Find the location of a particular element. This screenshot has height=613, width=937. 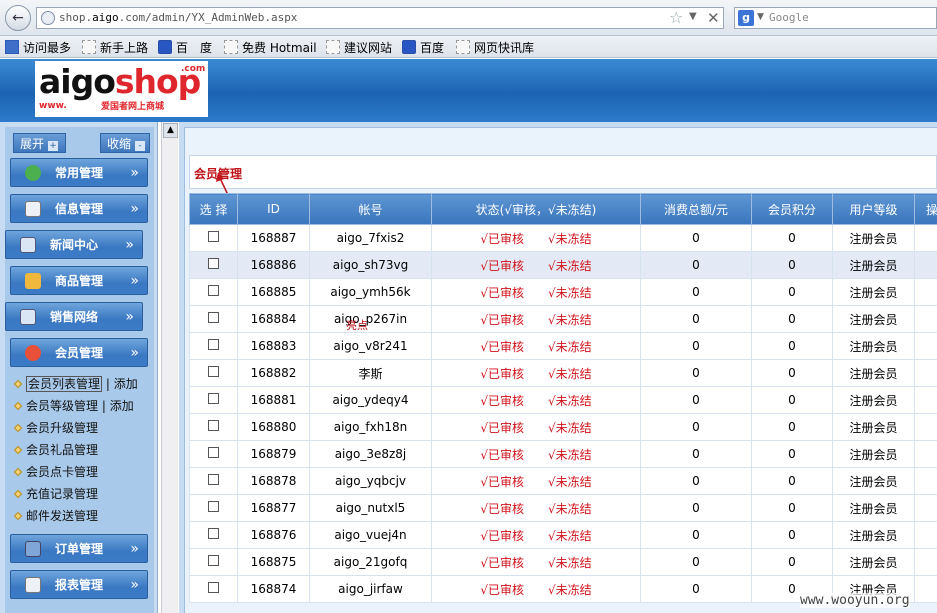

table-row: 168882 李斯 √已审核 √未冻结 0 0 注册会员 is located at coordinates (563, 373).